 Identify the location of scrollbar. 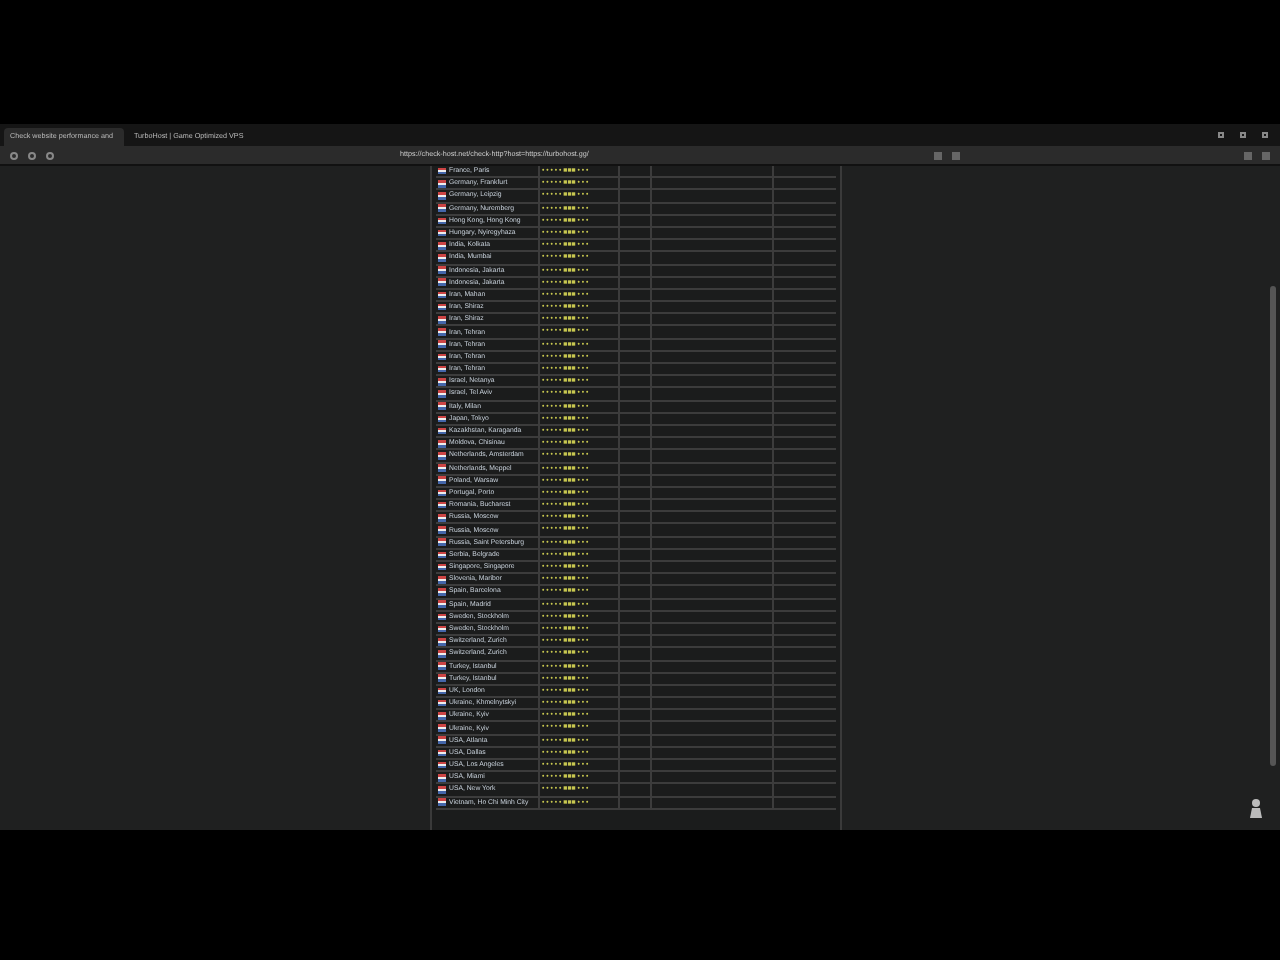
(1273, 526).